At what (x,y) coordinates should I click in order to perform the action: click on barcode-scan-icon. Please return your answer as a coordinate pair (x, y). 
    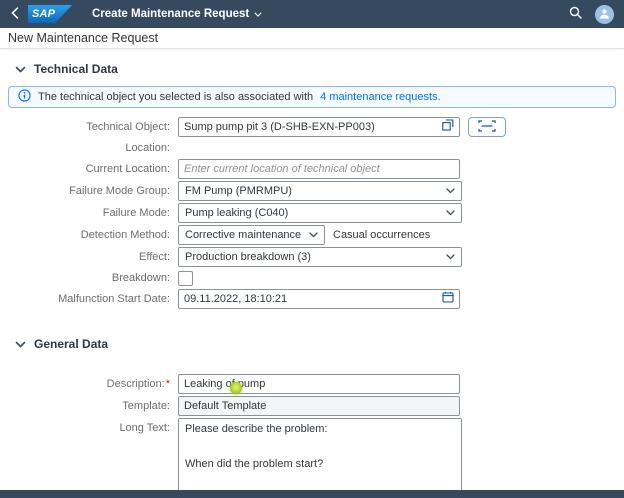
    Looking at the image, I should click on (487, 127).